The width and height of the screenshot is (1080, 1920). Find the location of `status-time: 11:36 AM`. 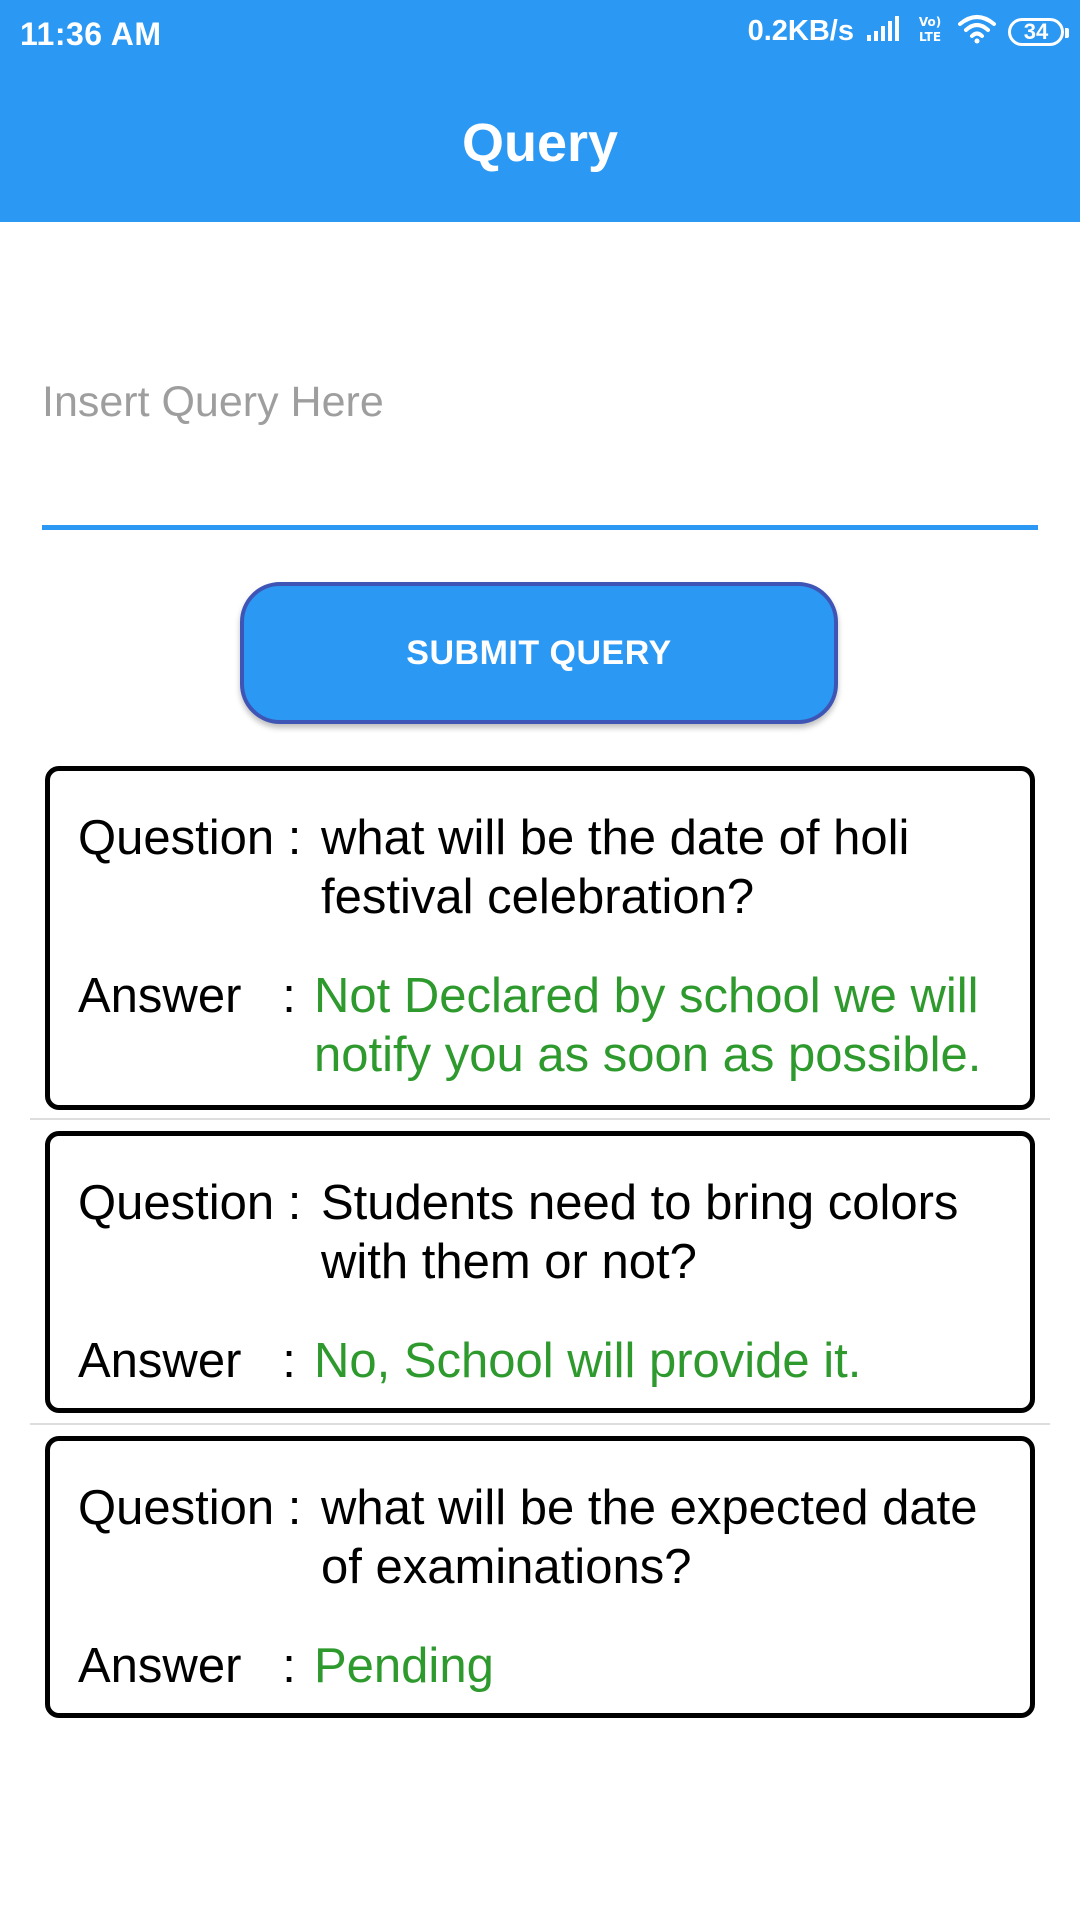

status-time: 11:36 AM is located at coordinates (91, 34).